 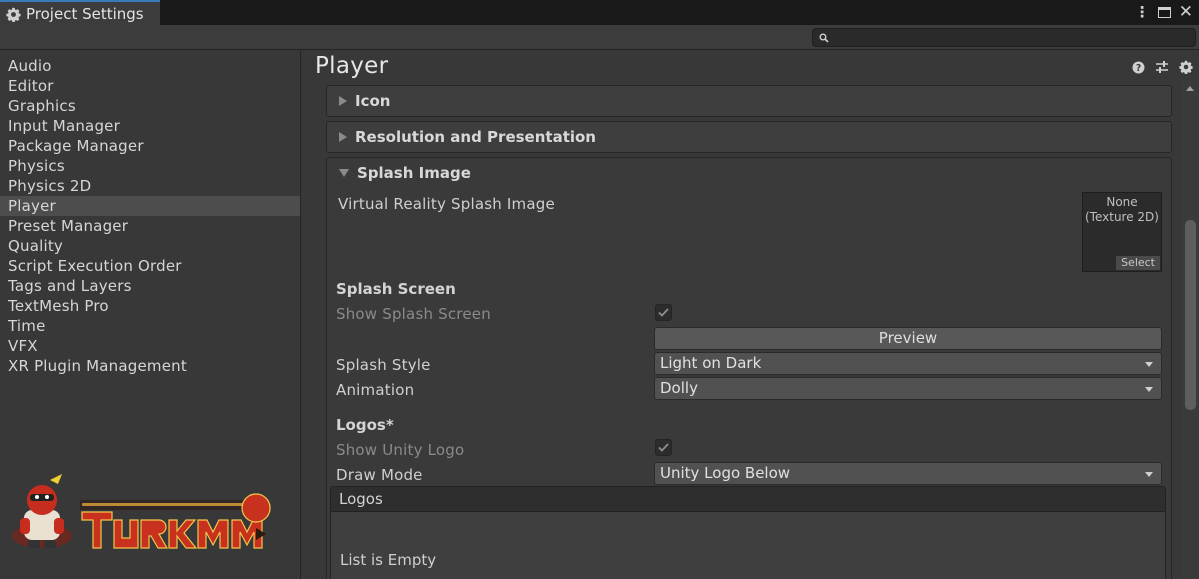 What do you see at coordinates (150, 346) in the screenshot?
I see `sidebar-item-vfx: VFX` at bounding box center [150, 346].